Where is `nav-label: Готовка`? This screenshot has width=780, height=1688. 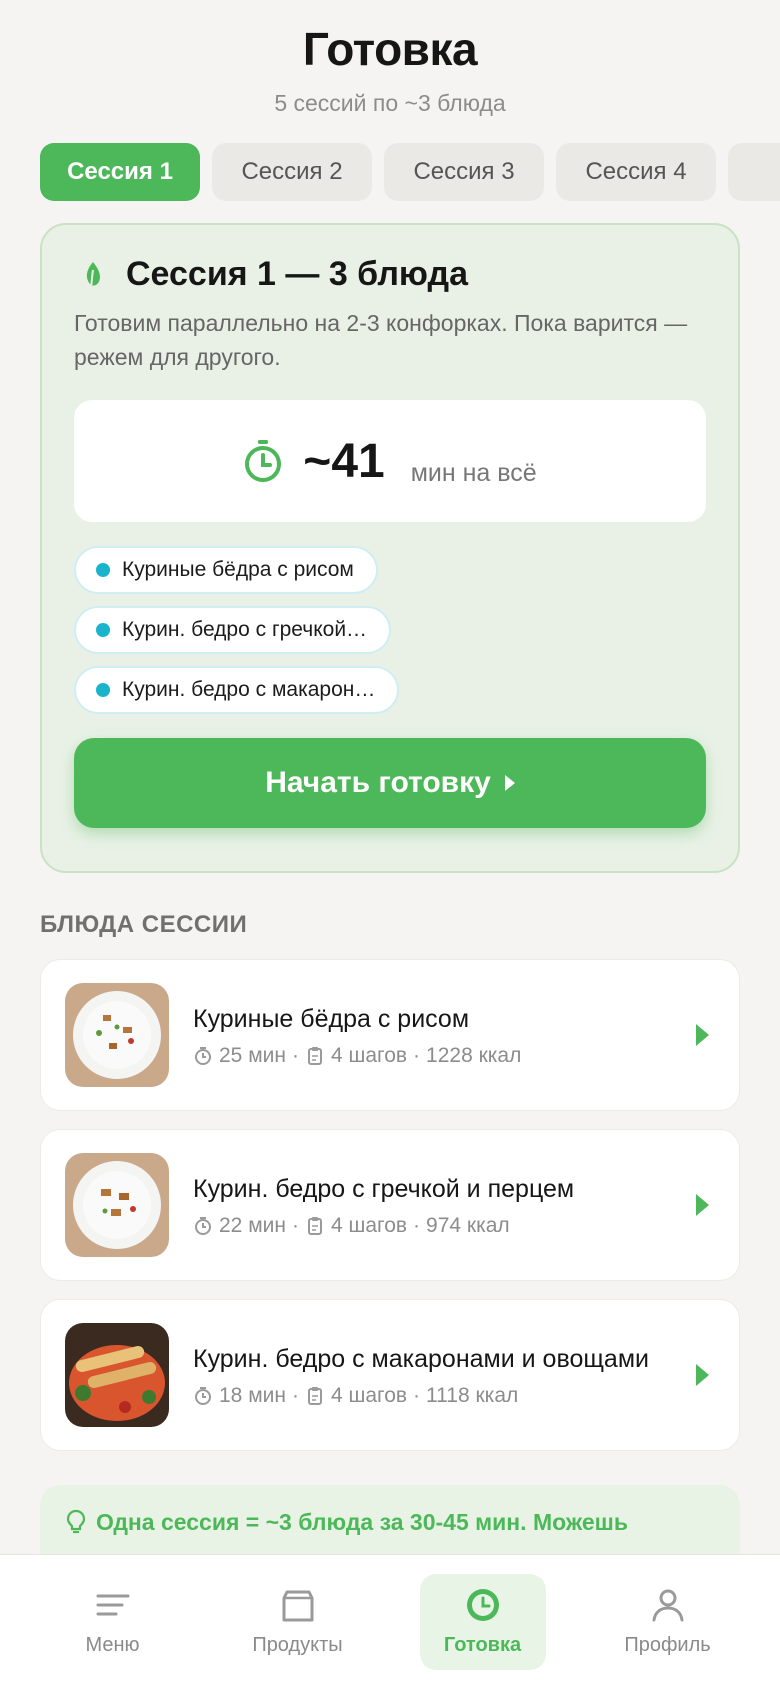
nav-label: Готовка is located at coordinates (482, 1645).